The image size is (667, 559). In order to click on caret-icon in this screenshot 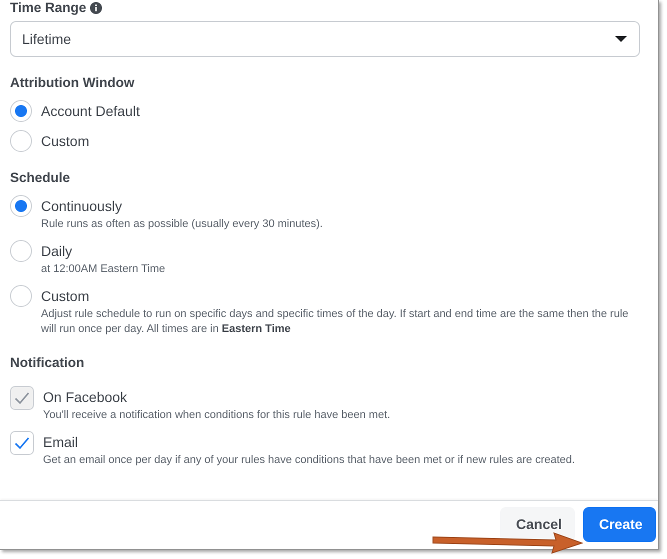, I will do `click(621, 39)`.